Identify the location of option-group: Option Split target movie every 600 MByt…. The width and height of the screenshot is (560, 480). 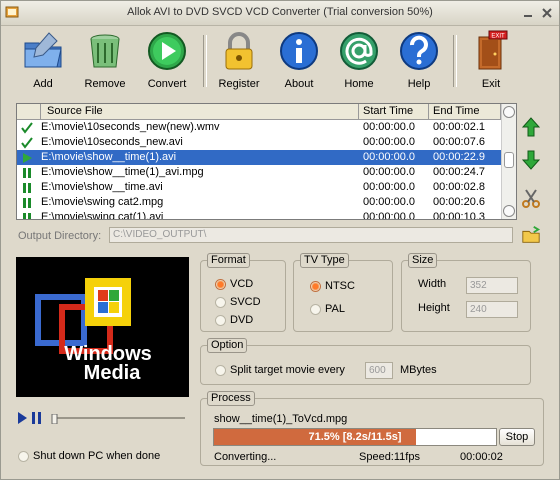
(365, 361).